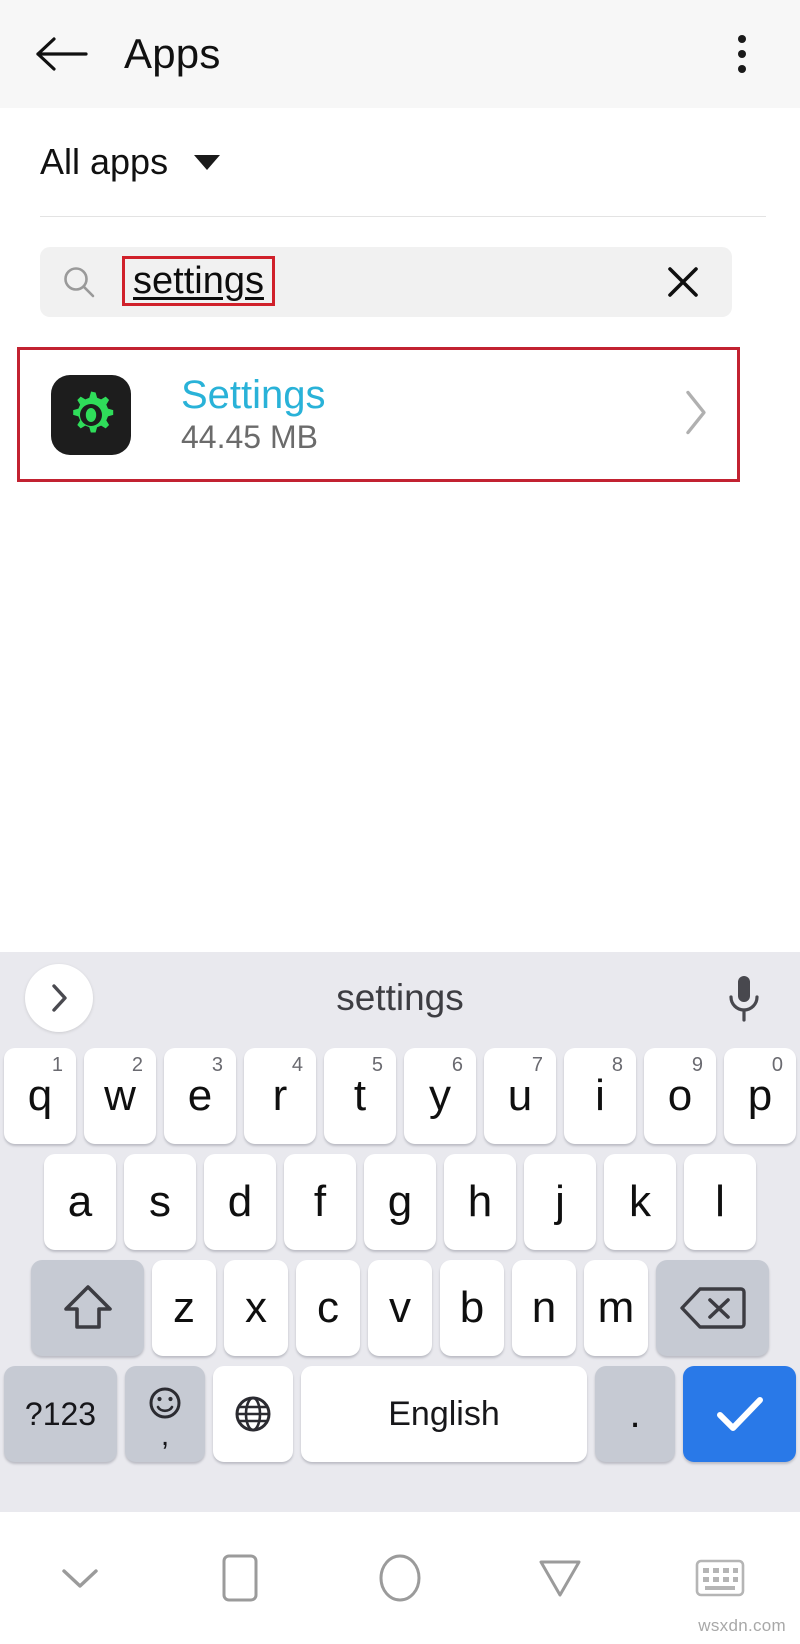 This screenshot has width=800, height=1644. I want to click on back-button, so click(62, 54).